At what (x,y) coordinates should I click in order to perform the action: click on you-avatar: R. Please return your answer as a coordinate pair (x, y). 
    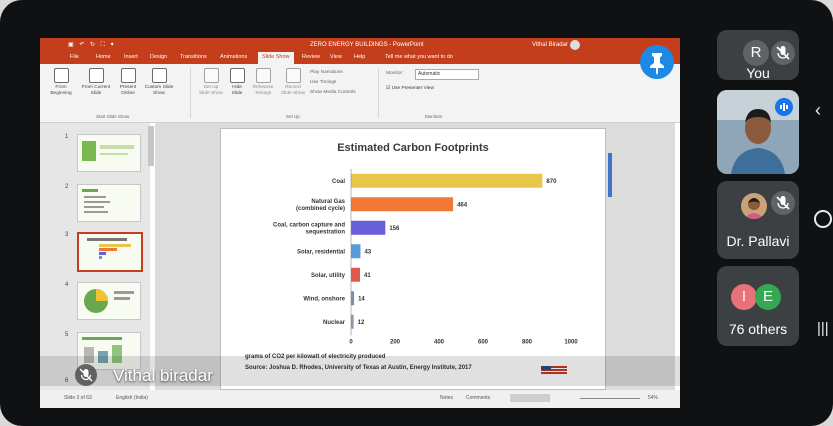
    Looking at the image, I should click on (756, 53).